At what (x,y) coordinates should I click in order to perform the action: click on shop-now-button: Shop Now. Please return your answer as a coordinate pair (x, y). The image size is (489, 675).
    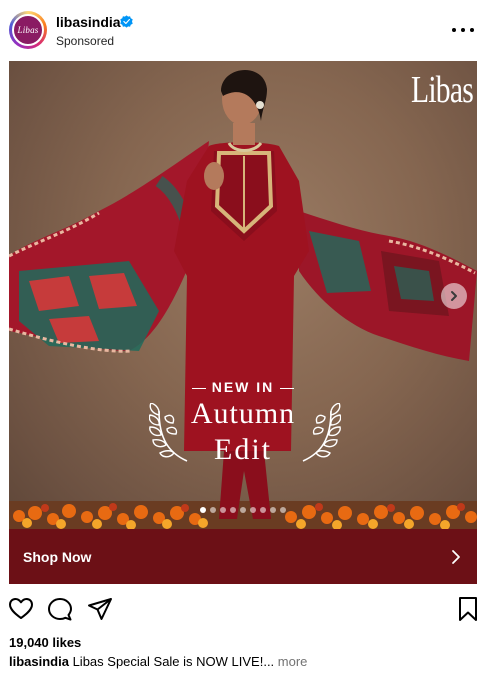
    Looking at the image, I should click on (243, 556).